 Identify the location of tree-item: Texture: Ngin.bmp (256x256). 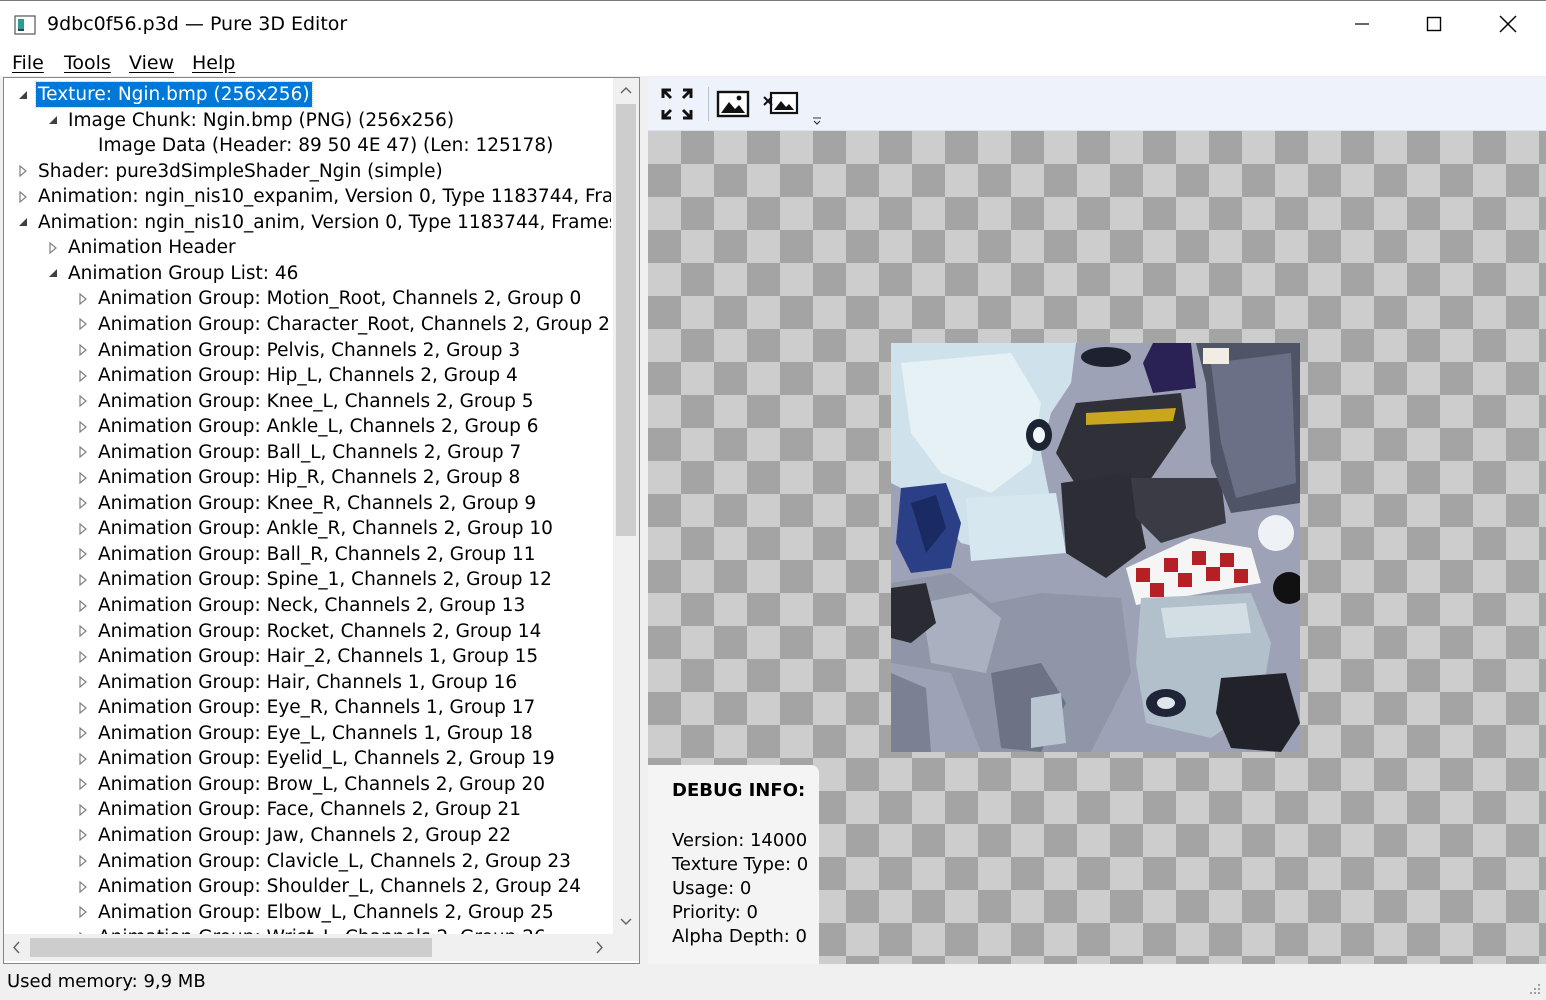
(307, 94).